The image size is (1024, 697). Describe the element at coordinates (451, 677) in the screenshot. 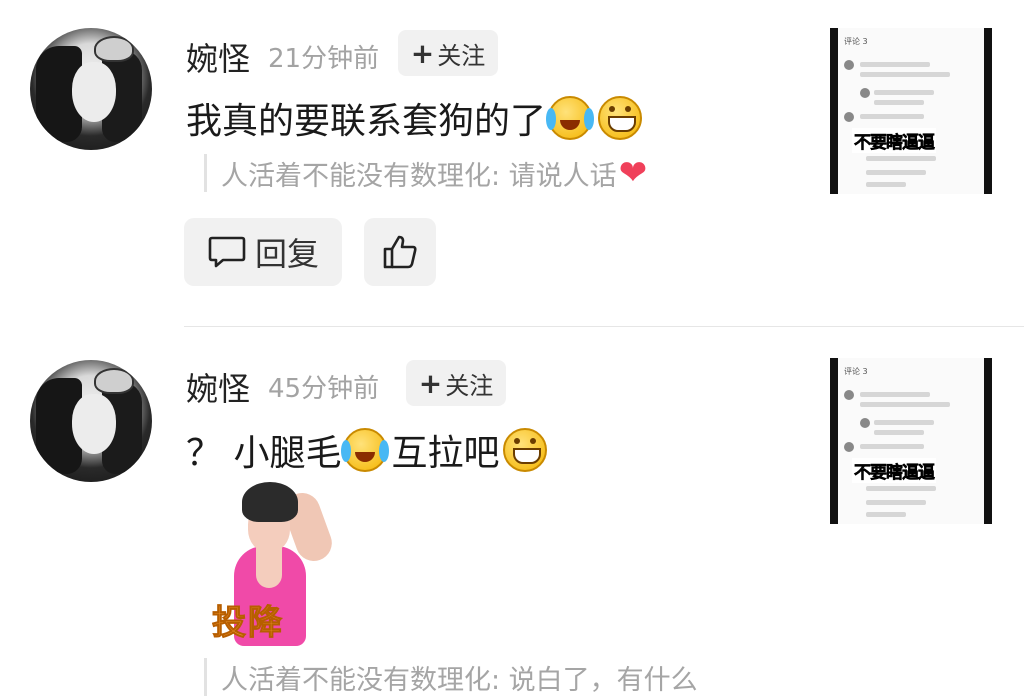

I see `quoted-comment: 人活着不能没有数理化: 说白了，有什么` at that location.